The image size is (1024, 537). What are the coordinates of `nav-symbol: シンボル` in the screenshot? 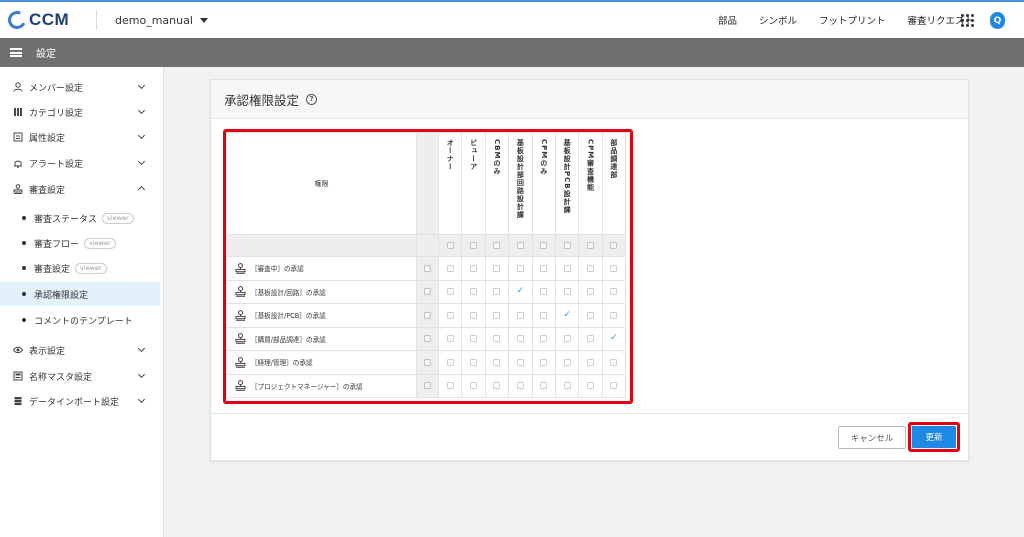 It's located at (778, 20).